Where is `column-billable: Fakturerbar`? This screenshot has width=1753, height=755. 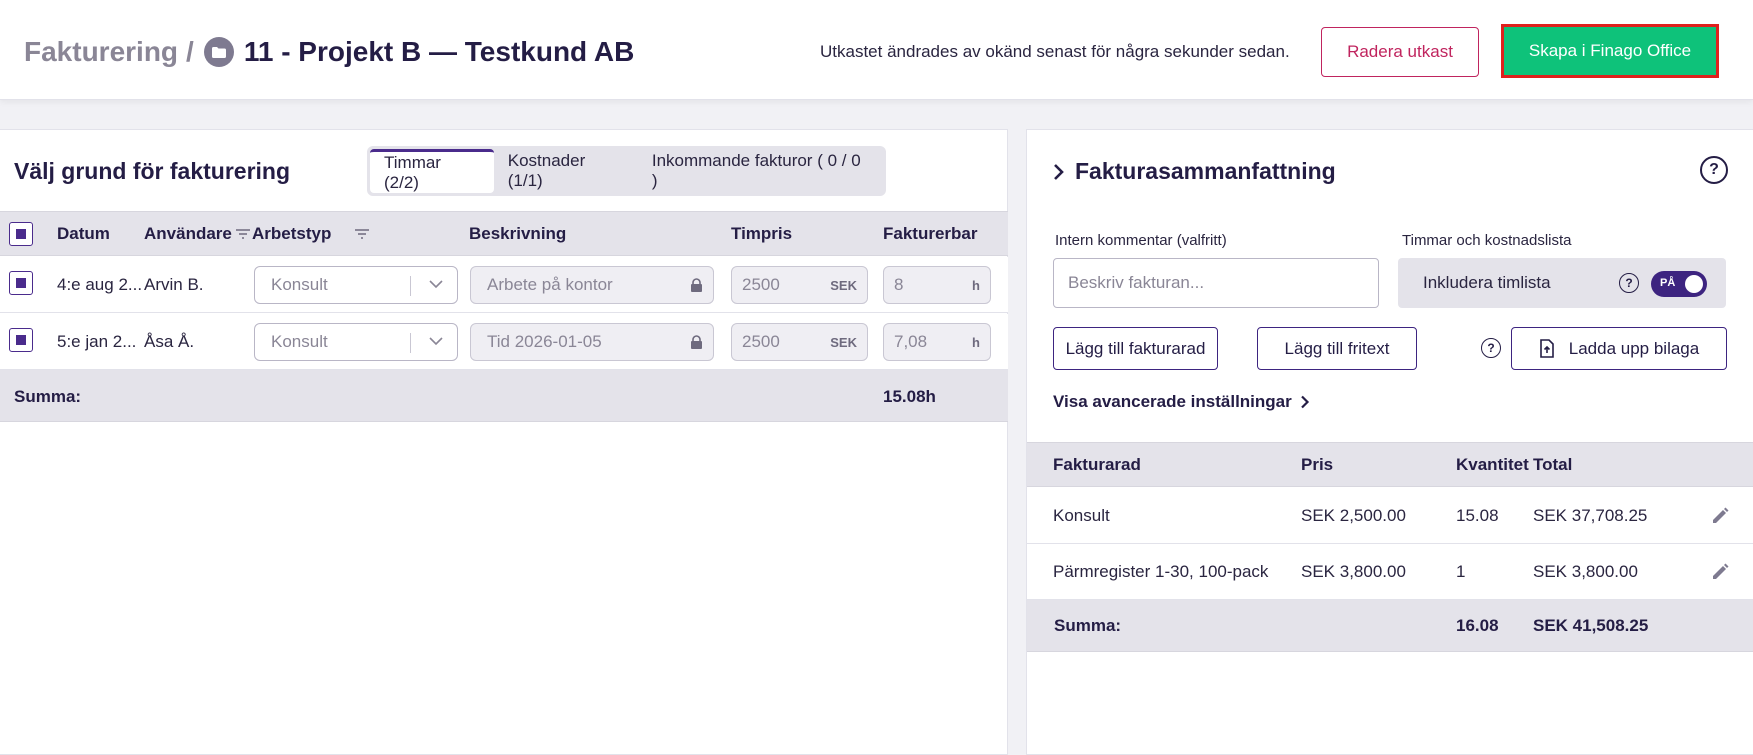 column-billable: Fakturerbar is located at coordinates (930, 234).